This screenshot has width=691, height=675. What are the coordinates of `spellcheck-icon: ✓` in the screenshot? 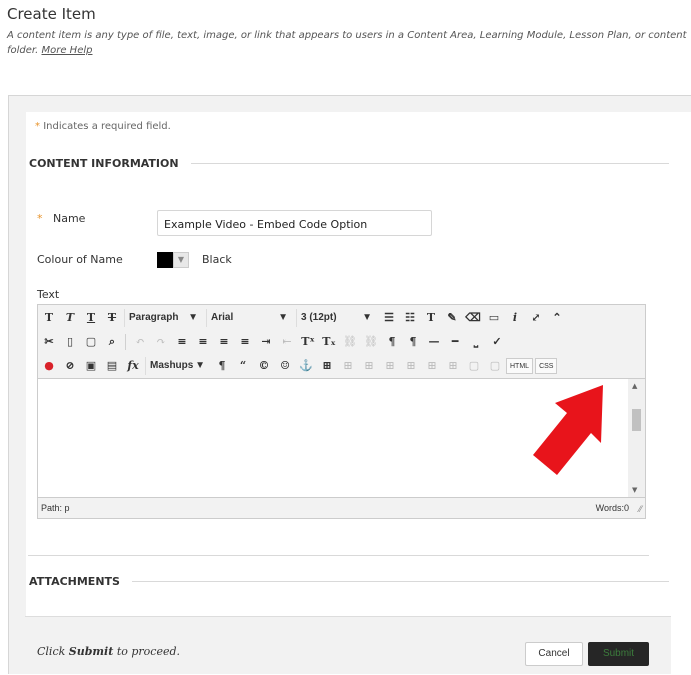 It's located at (497, 342).